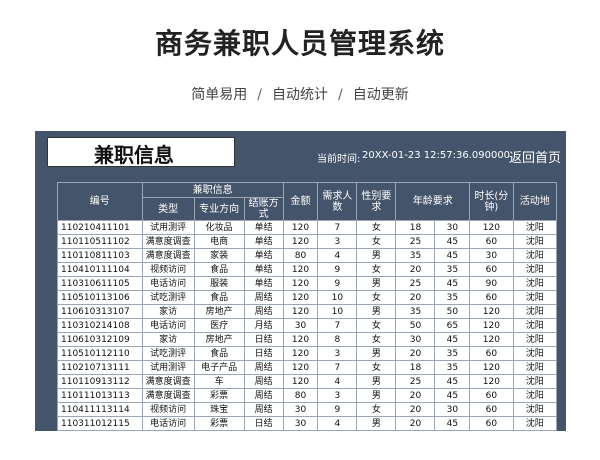  Describe the element at coordinates (168, 255) in the screenshot. I see `cell-type: 满意度调查` at that location.